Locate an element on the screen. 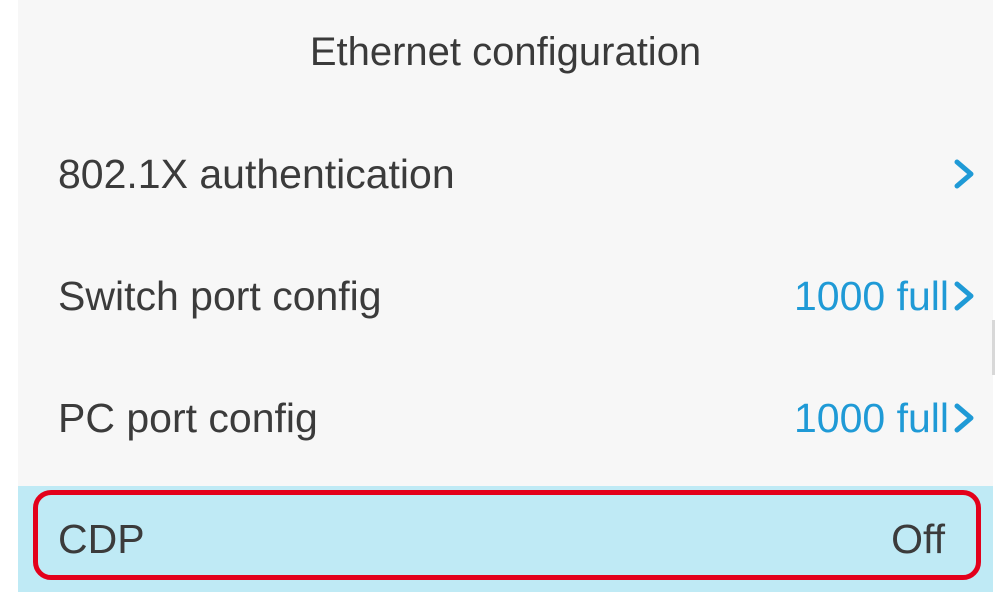 The height and width of the screenshot is (592, 995). row-label: 802.1X authentication is located at coordinates (256, 173).